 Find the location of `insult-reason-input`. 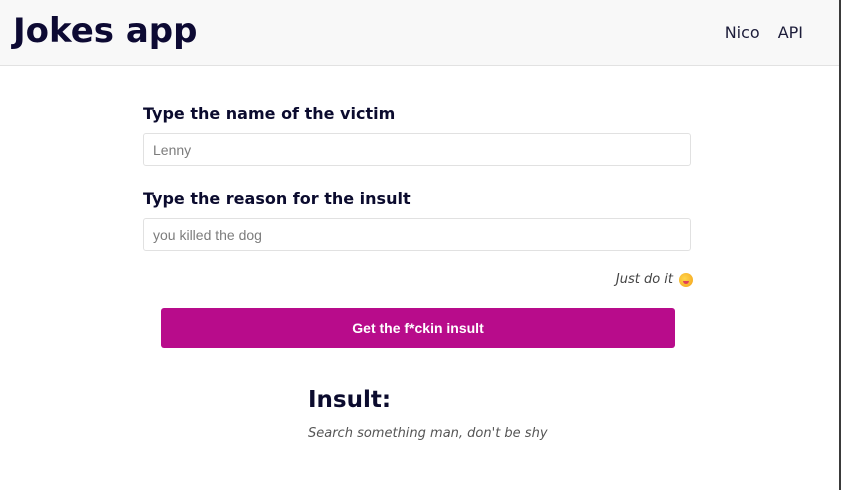

insult-reason-input is located at coordinates (417, 234).